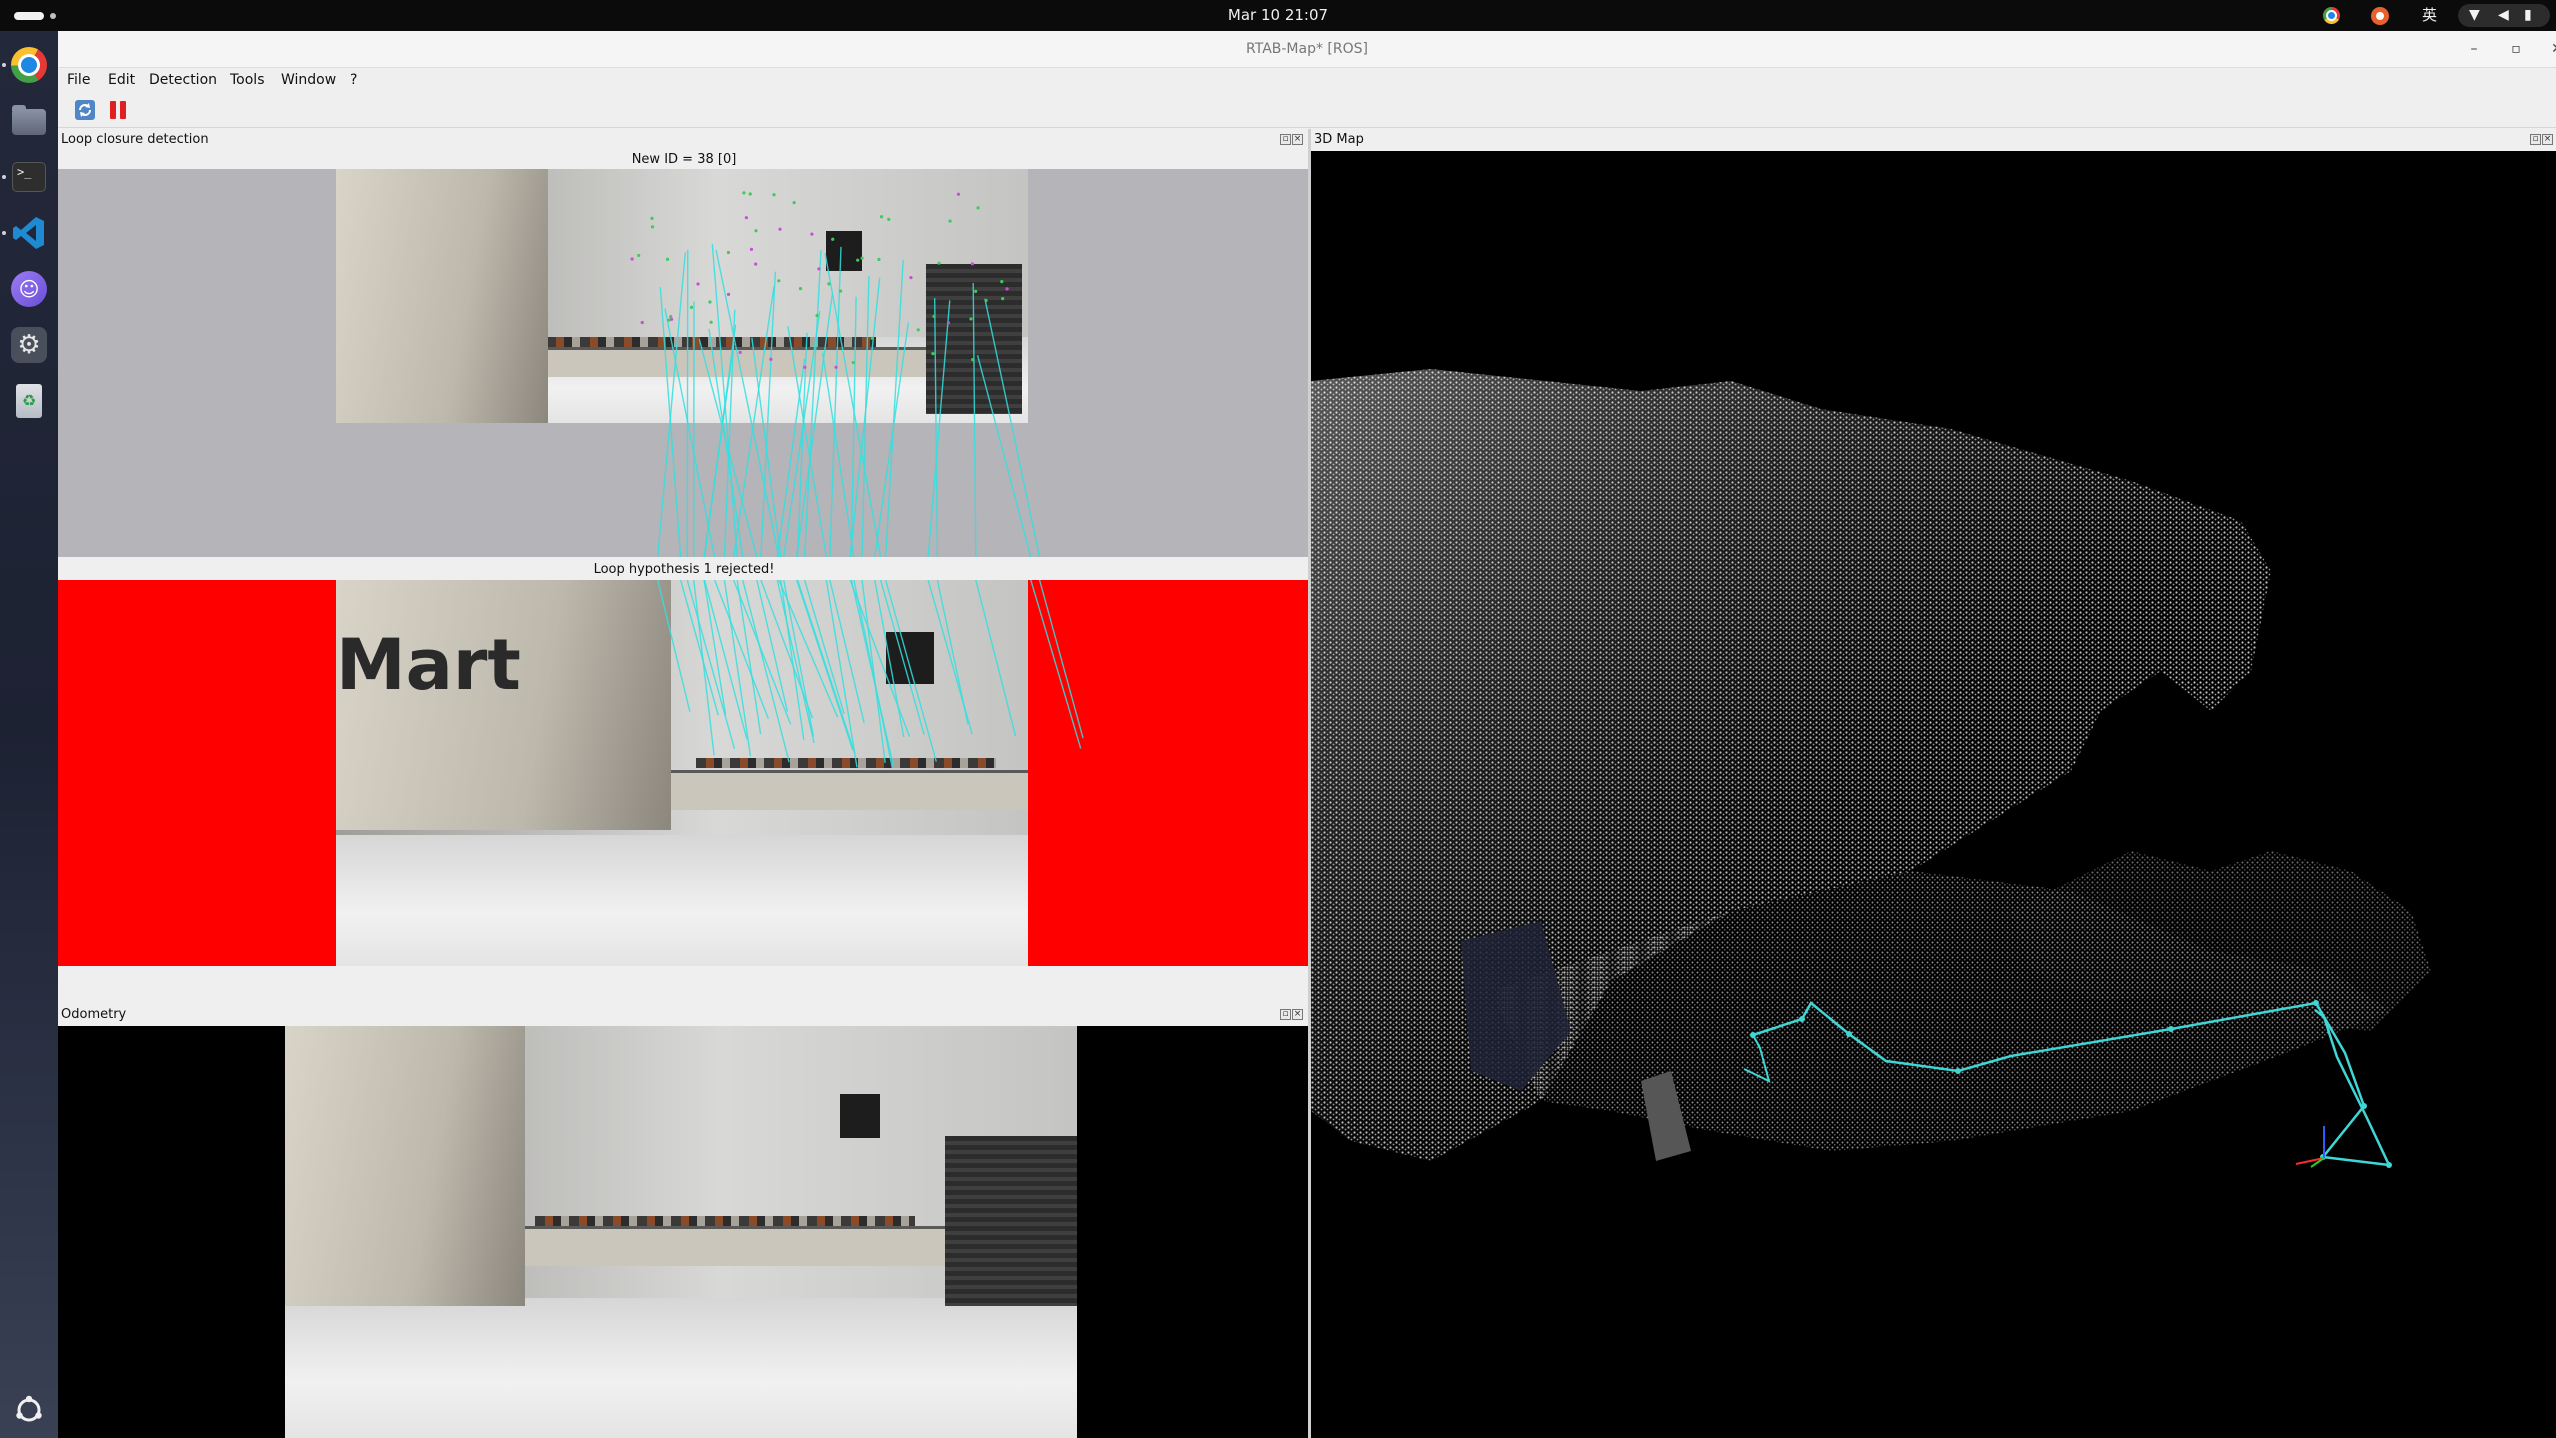 Image resolution: width=2556 pixels, height=1438 pixels. Describe the element at coordinates (29, 121) in the screenshot. I see `files-icon` at that location.